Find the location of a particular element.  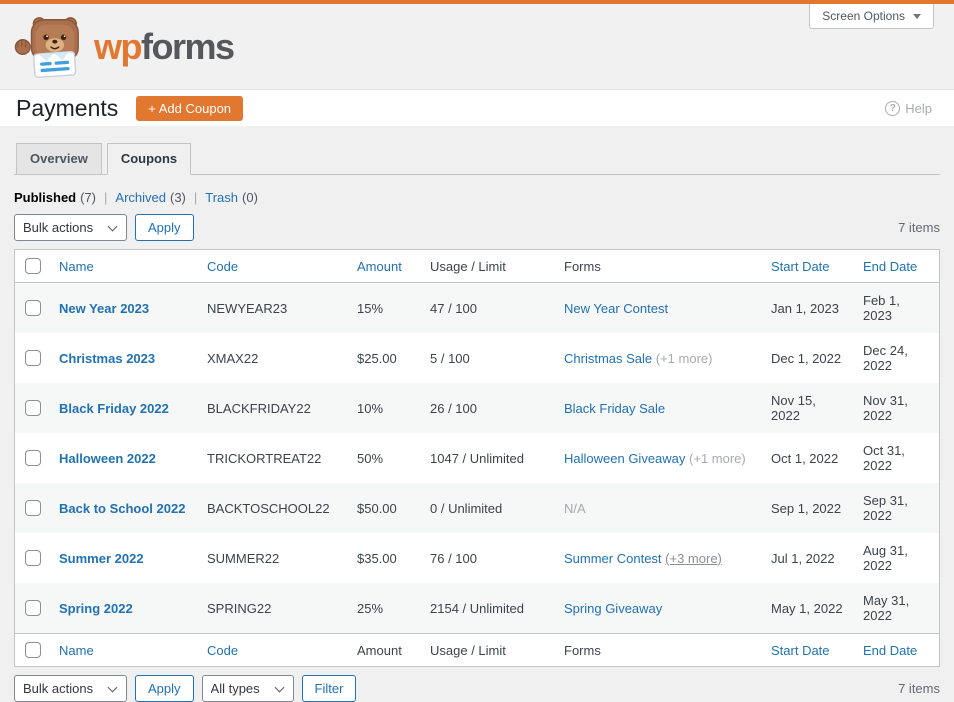

amount-cell: 25% is located at coordinates (370, 608).